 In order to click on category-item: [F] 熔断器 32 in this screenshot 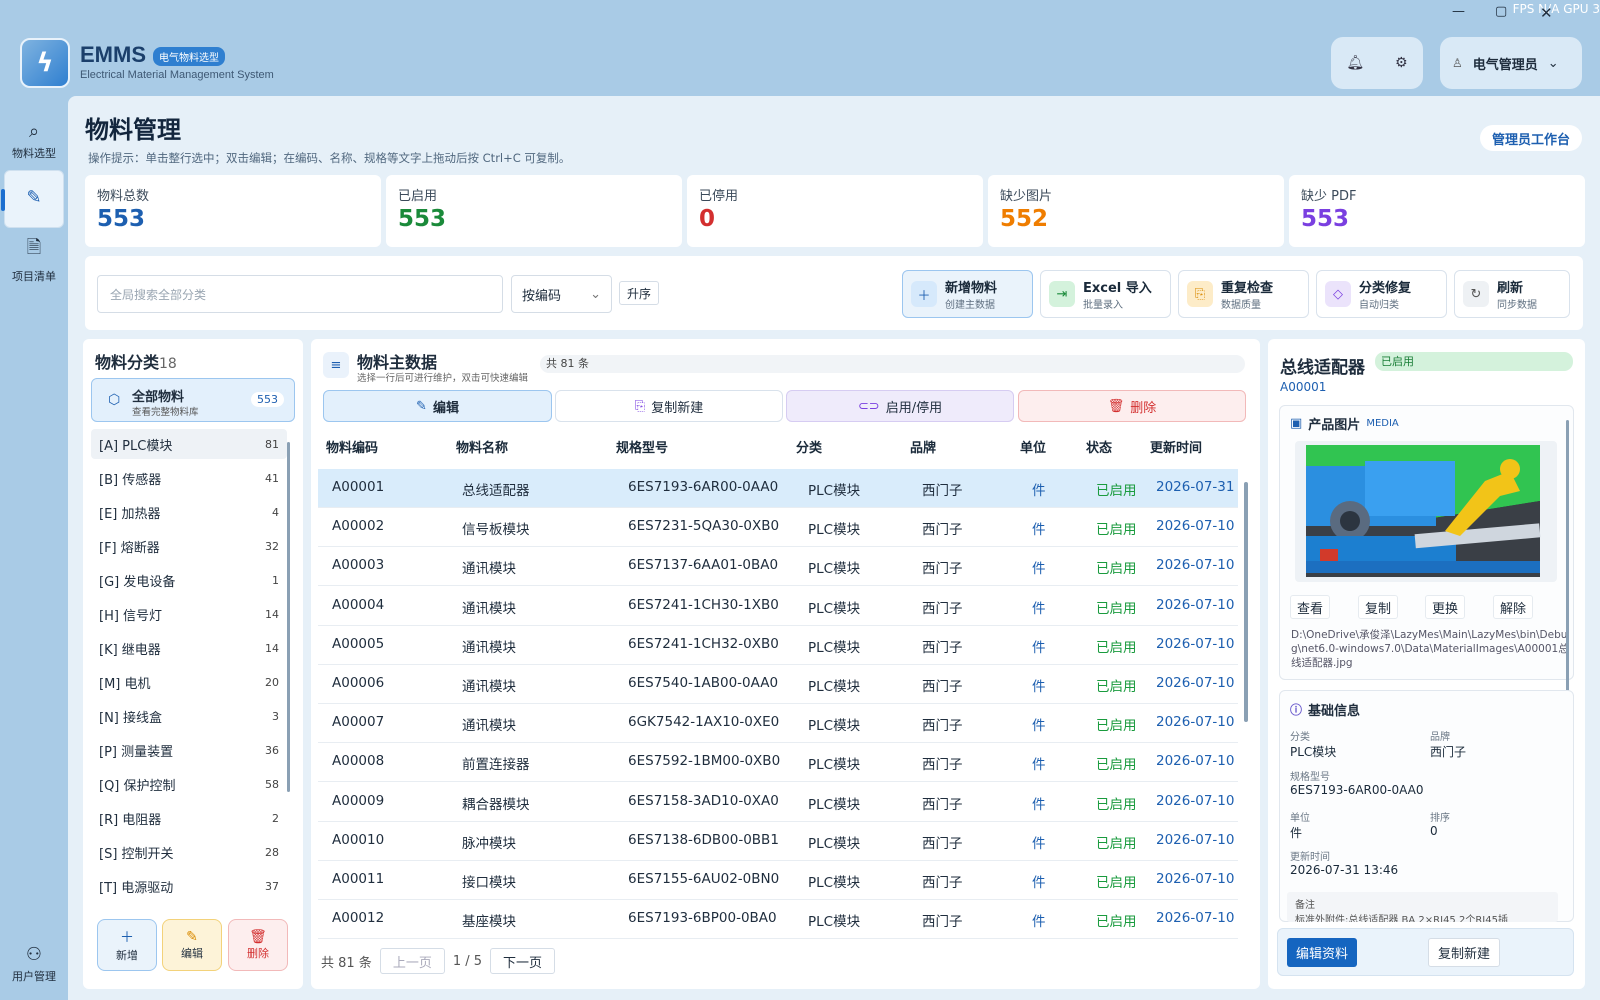, I will do `click(189, 546)`.